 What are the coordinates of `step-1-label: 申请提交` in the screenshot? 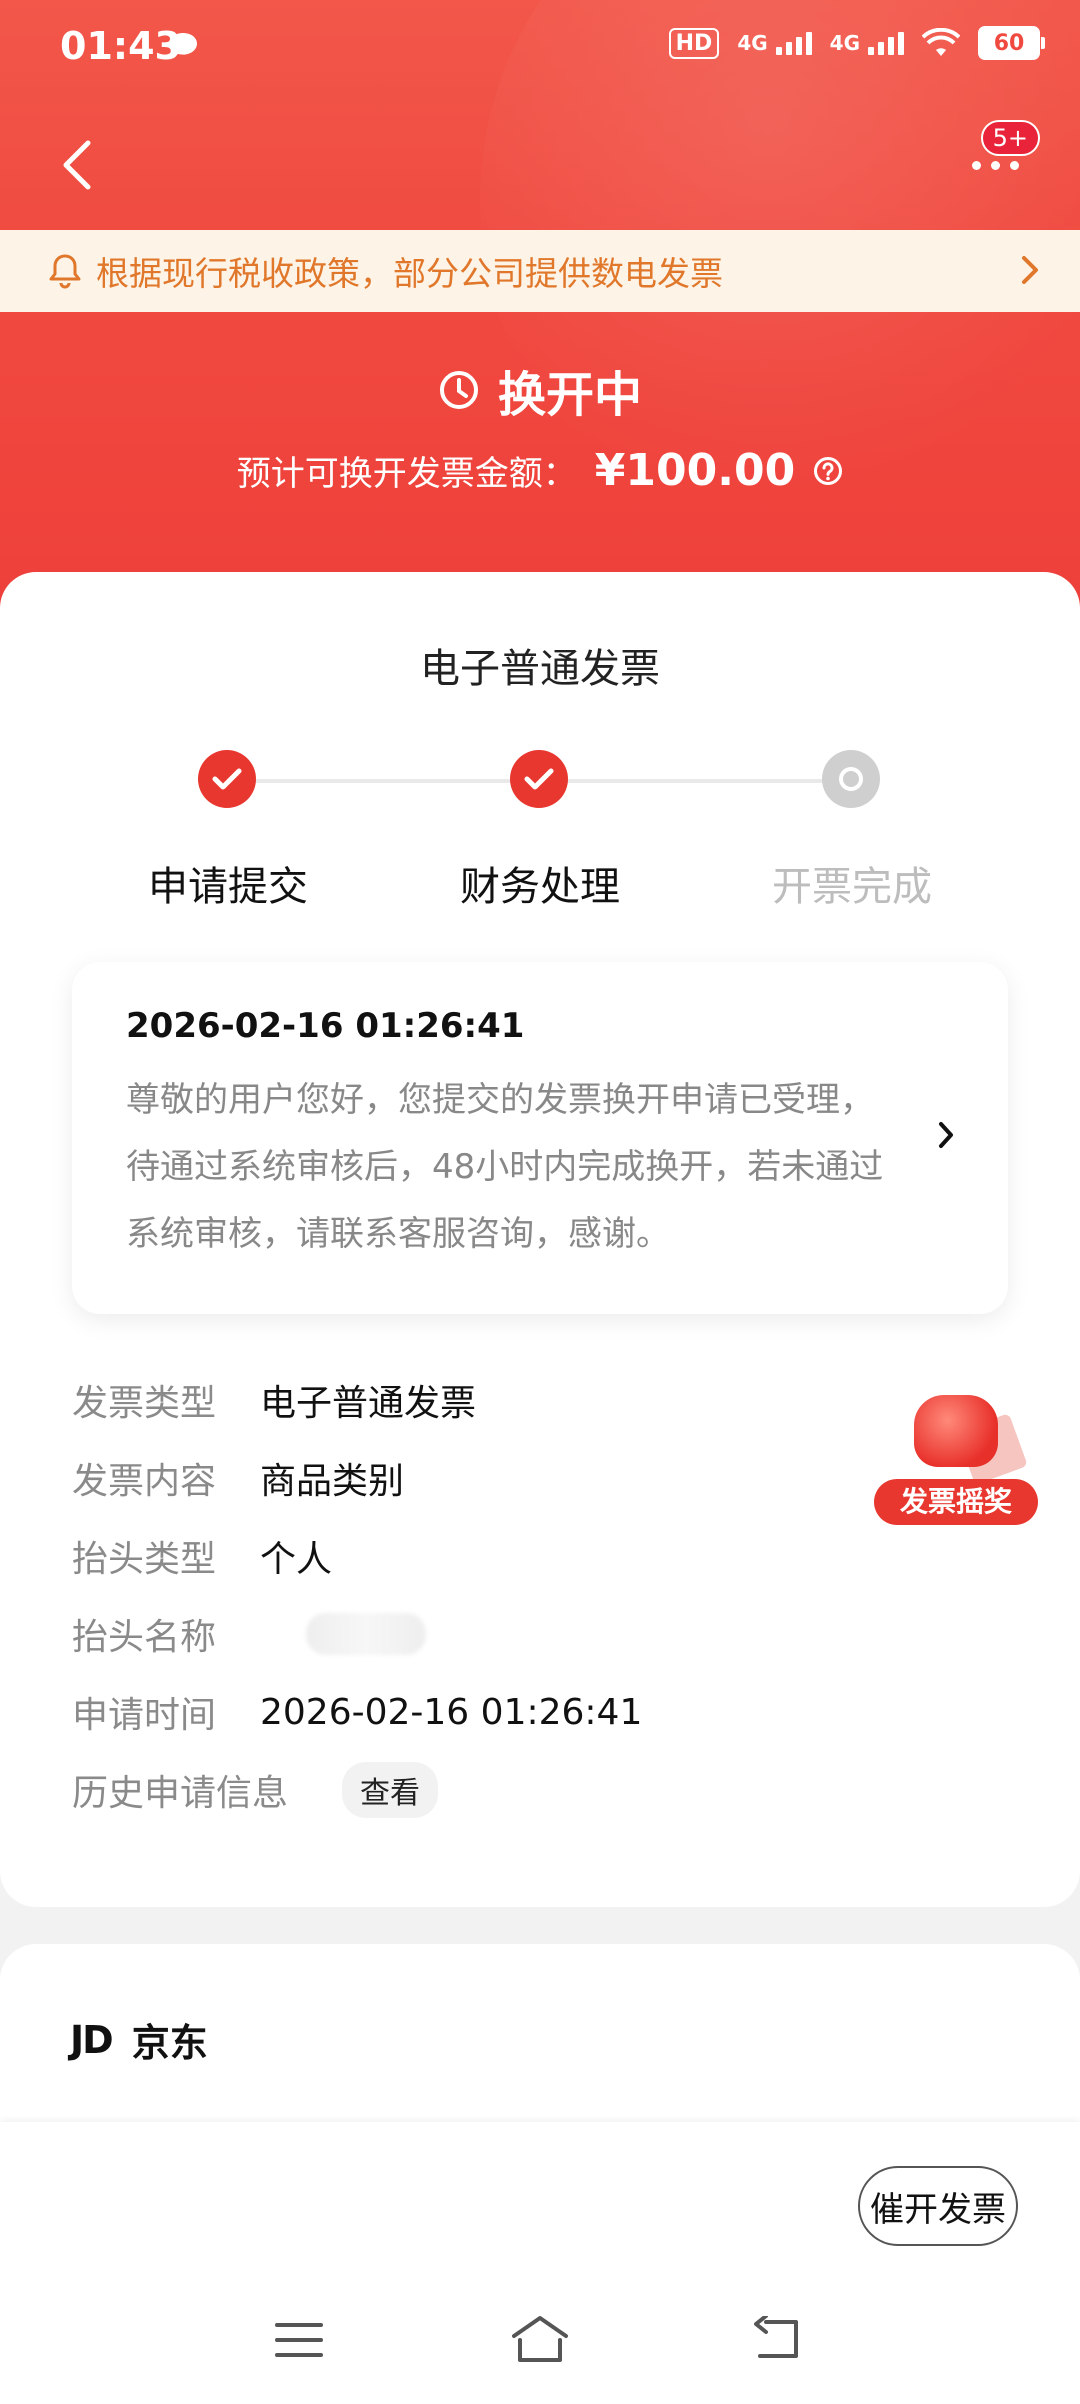 It's located at (228, 887).